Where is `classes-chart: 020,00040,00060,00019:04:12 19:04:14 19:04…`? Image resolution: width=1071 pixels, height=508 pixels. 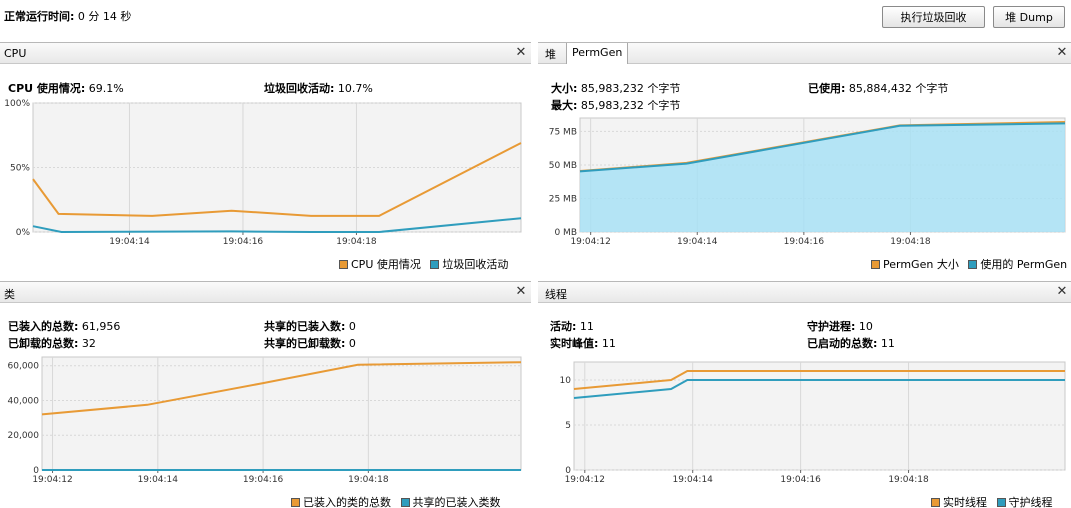 classes-chart: 020,00040,00060,00019:04:12 19:04:14 19:04… is located at coordinates (265, 420).